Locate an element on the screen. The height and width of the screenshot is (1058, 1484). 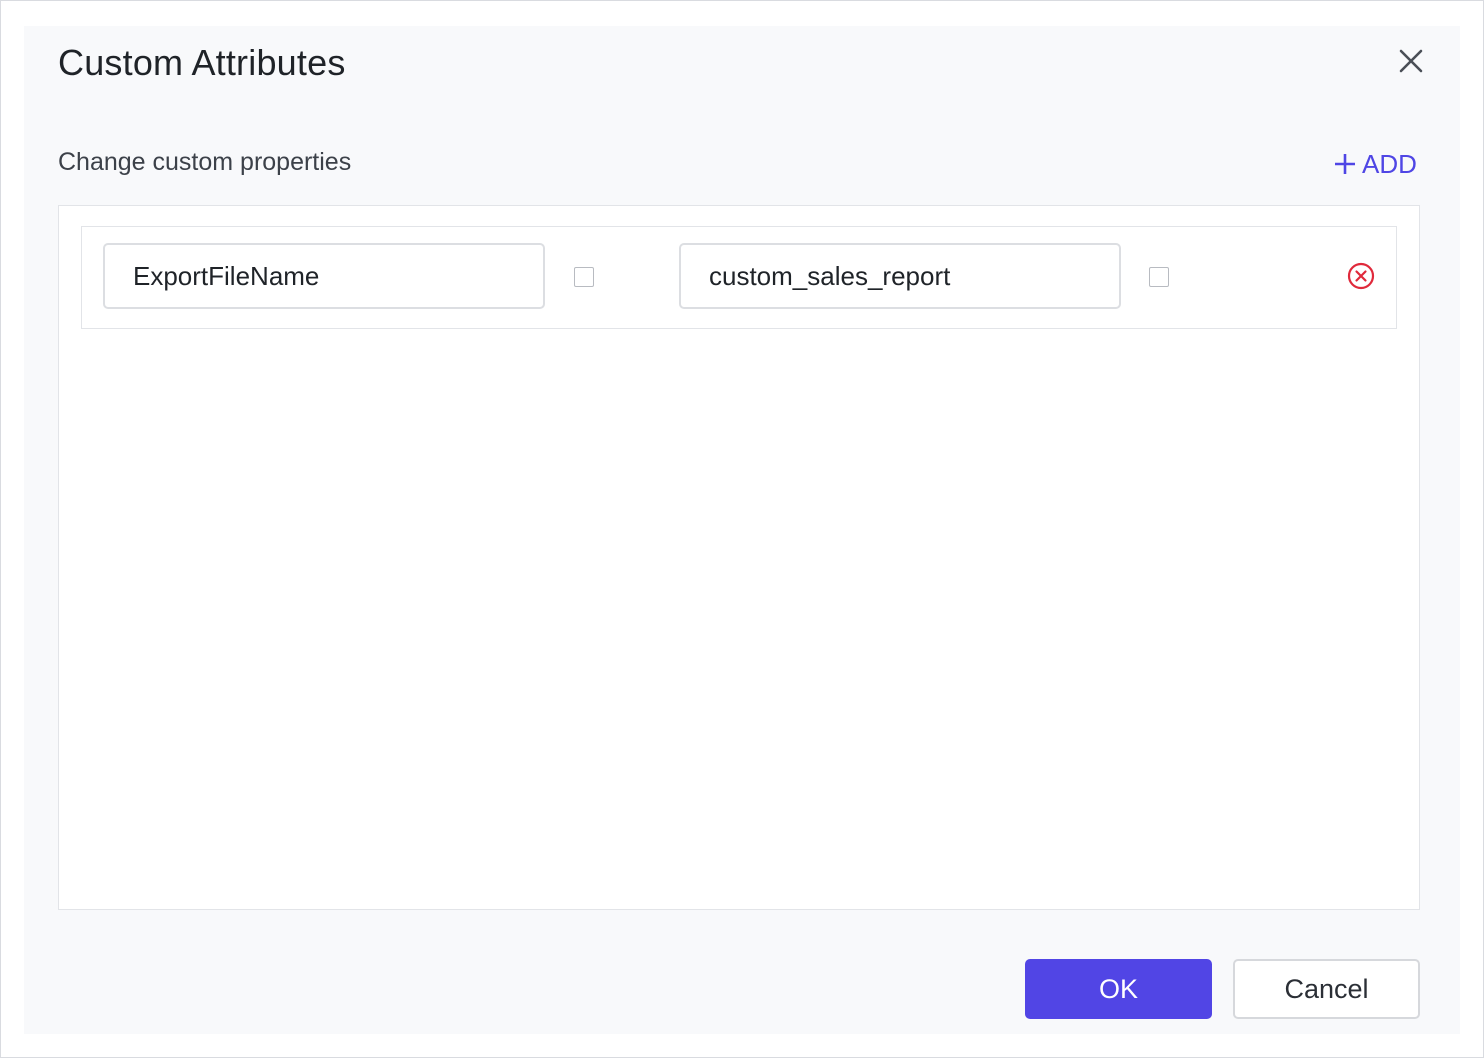
remove-property-button is located at coordinates (1361, 276).